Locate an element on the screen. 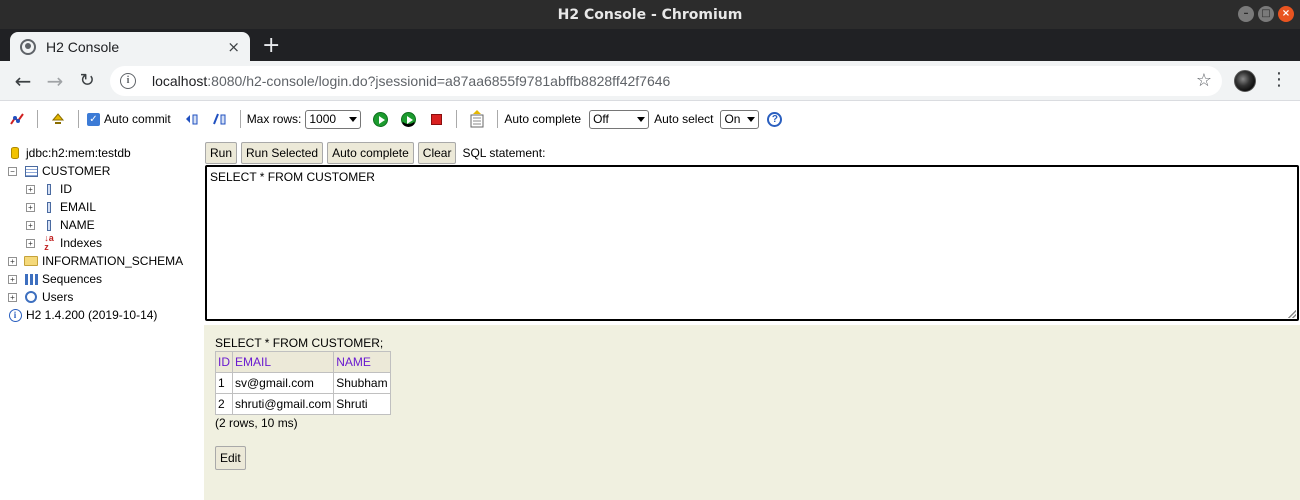 The width and height of the screenshot is (1300, 500). close-window-button: × is located at coordinates (1286, 14).